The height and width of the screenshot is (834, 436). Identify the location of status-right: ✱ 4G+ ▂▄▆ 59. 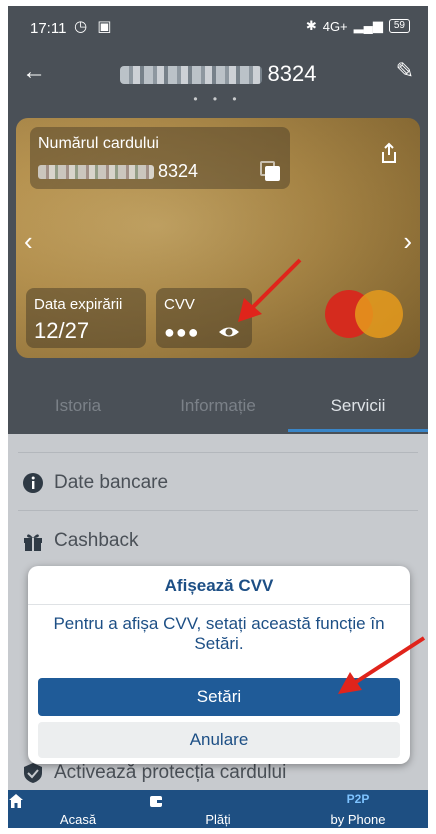
(358, 26).